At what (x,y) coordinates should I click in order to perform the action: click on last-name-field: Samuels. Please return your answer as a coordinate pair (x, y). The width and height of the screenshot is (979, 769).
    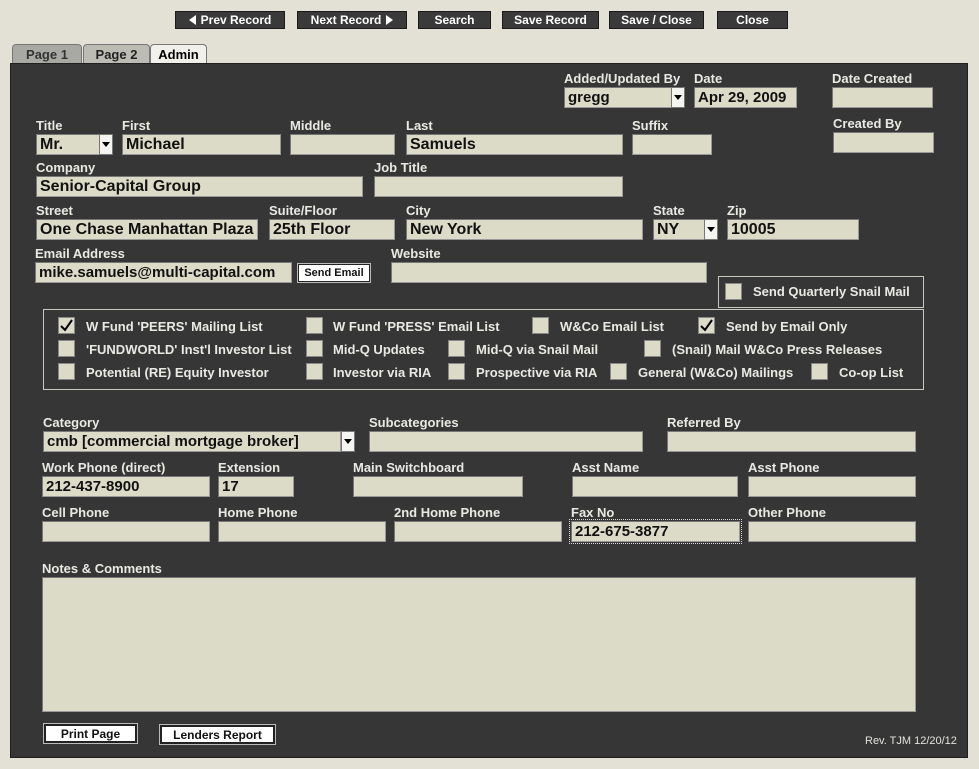
    Looking at the image, I should click on (514, 144).